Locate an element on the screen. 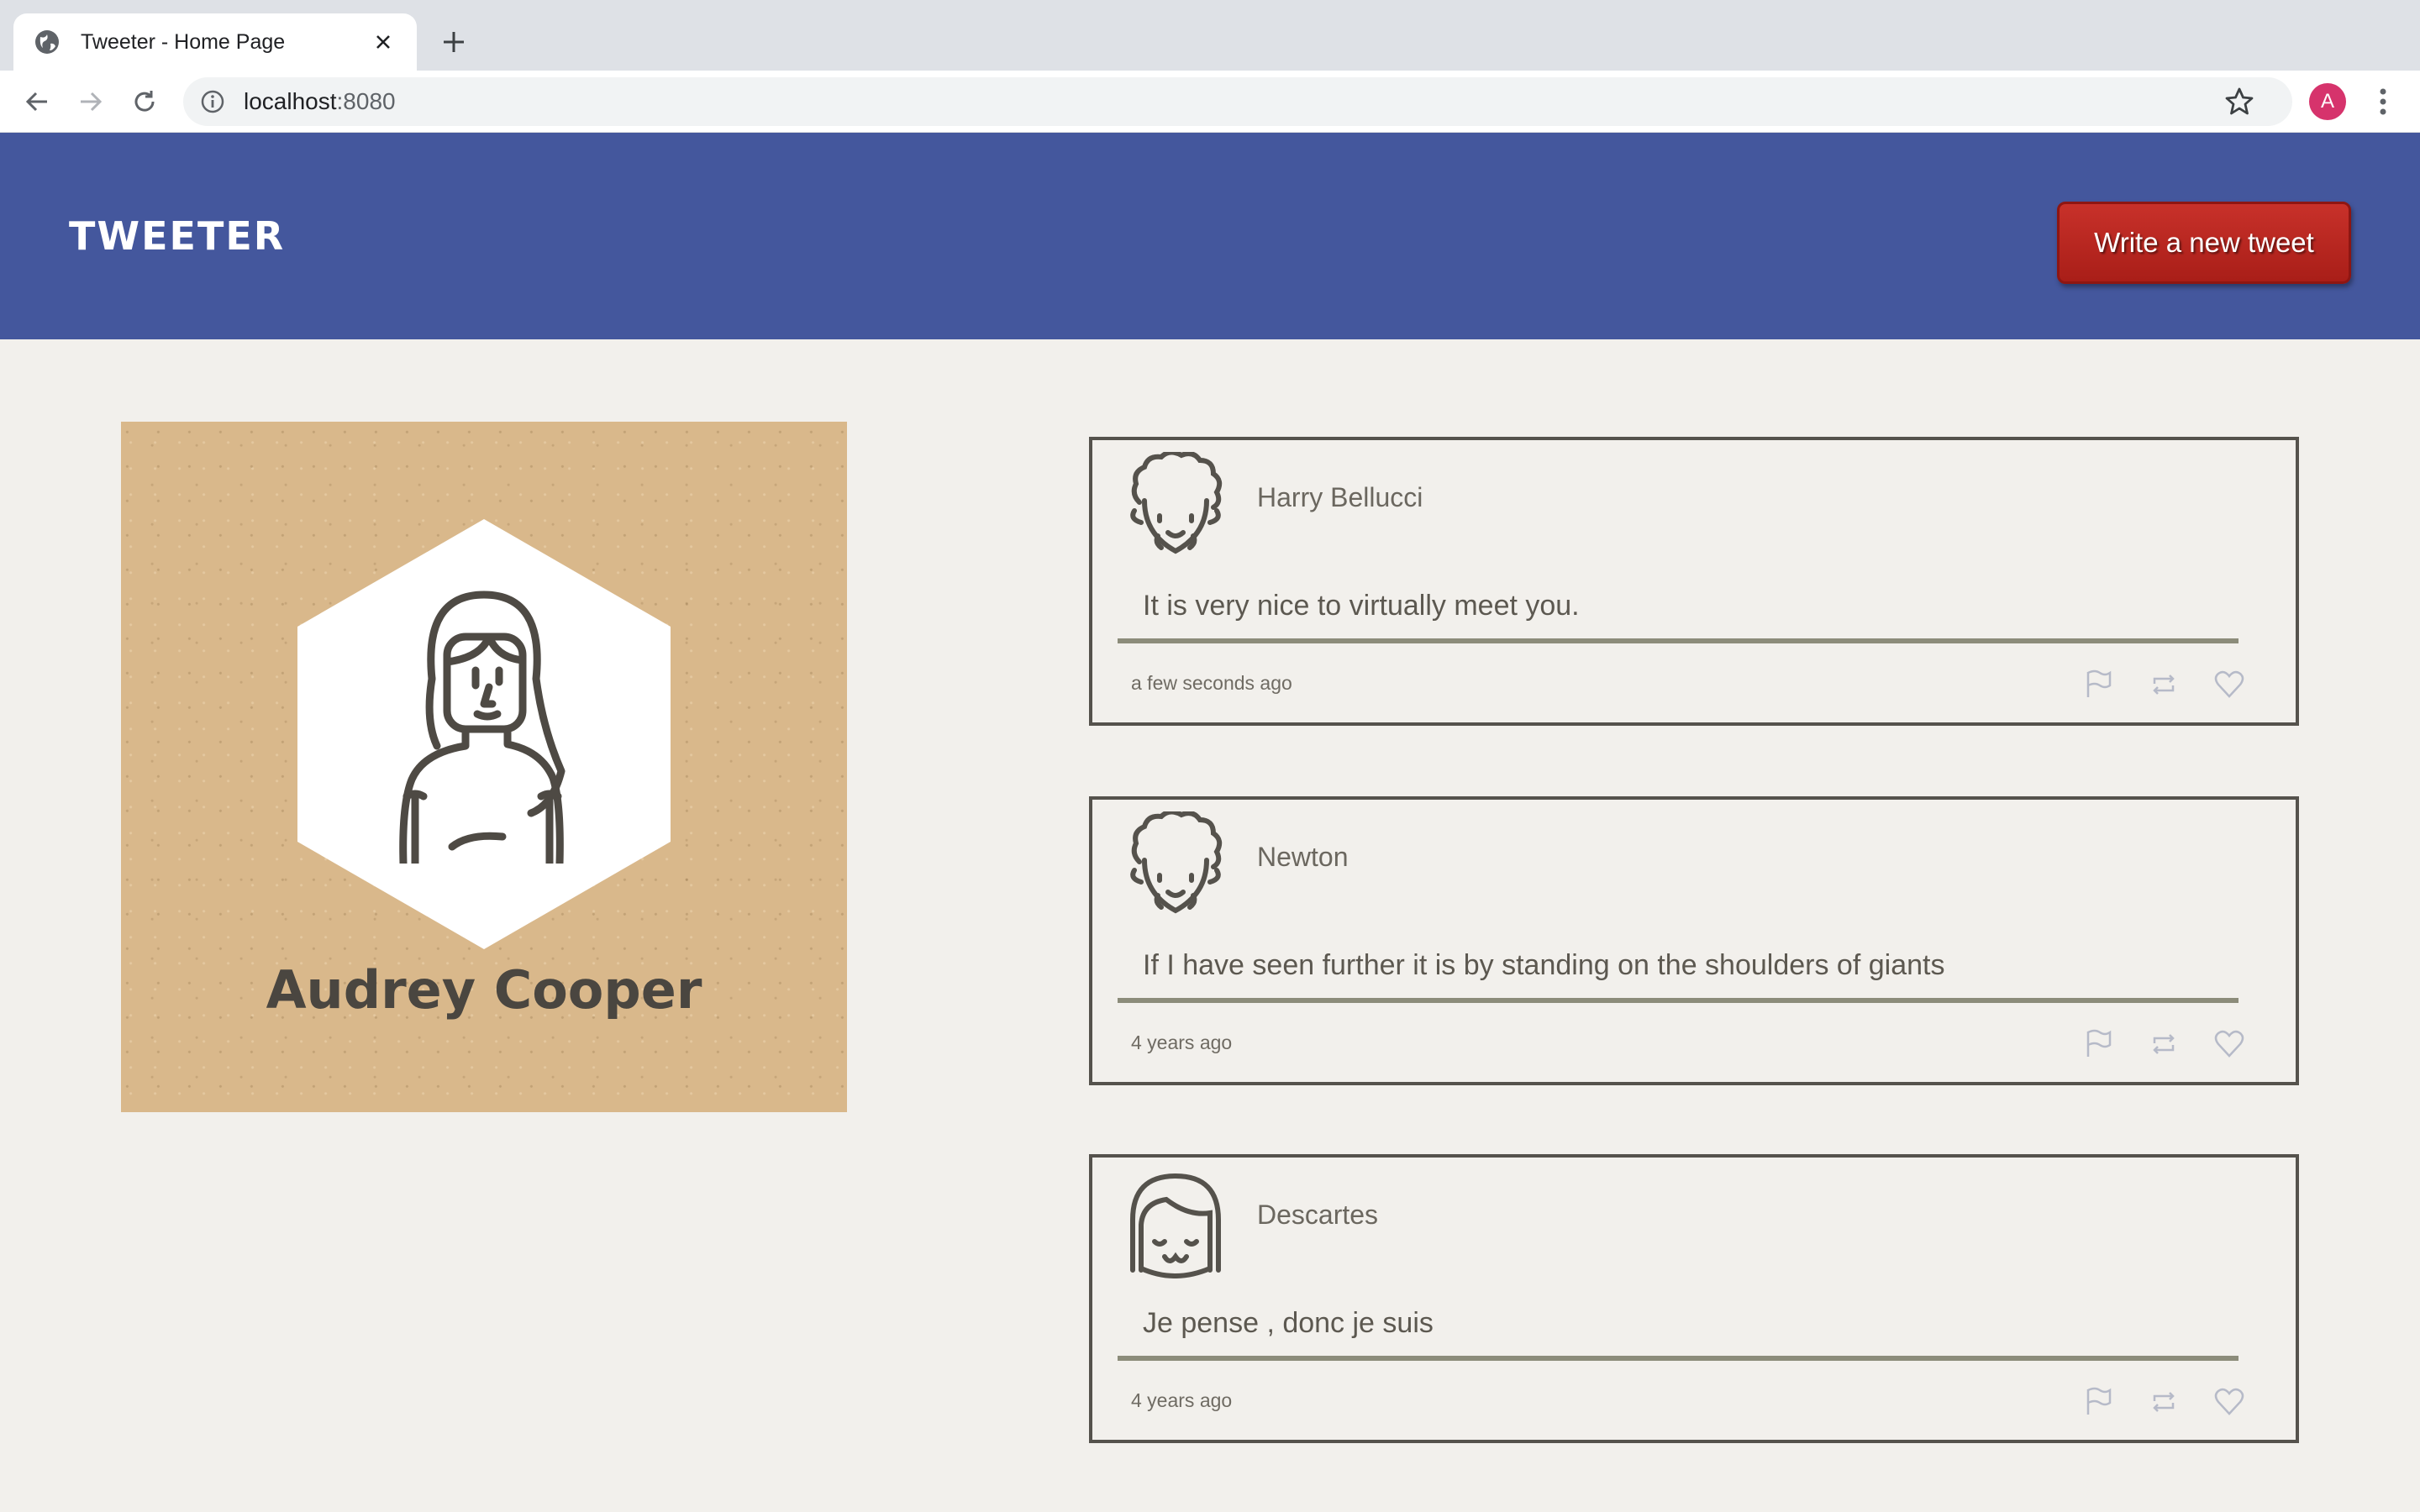 This screenshot has height=1512, width=2420. browser-toolbar: localhost:8080 A is located at coordinates (1210, 102).